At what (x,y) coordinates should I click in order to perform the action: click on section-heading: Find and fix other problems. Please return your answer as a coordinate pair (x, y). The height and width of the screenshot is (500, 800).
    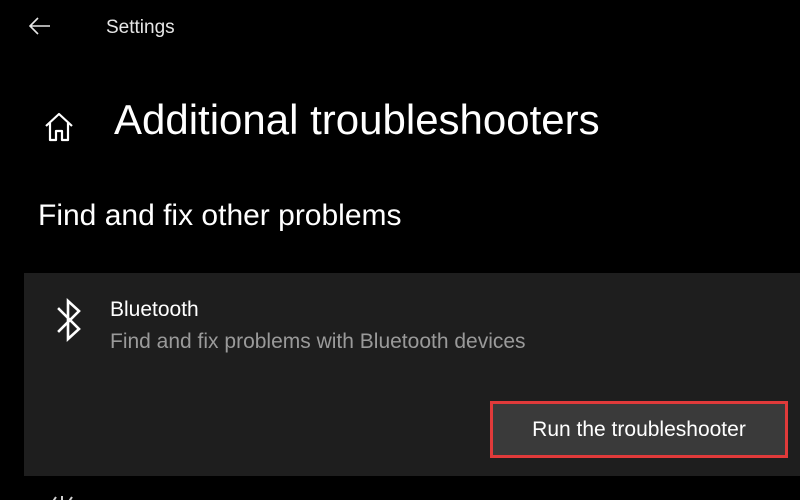
    Looking at the image, I should click on (220, 215).